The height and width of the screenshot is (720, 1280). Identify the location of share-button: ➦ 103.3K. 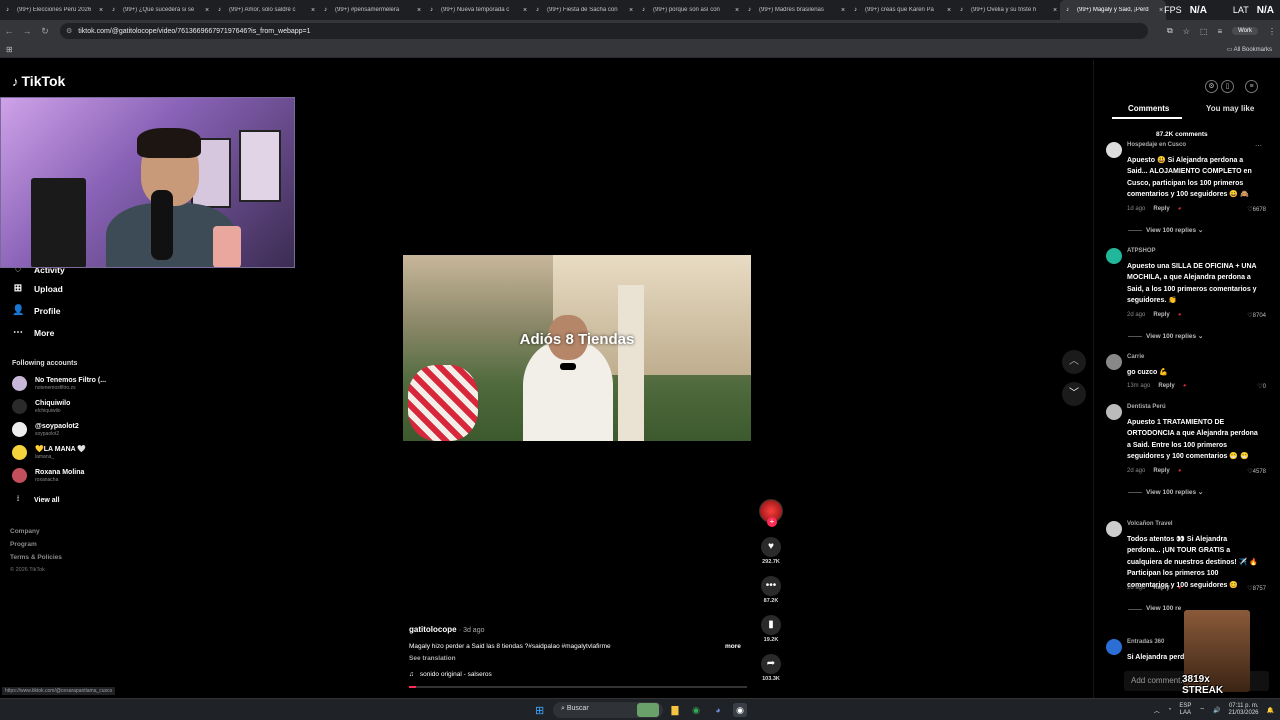
(771, 668).